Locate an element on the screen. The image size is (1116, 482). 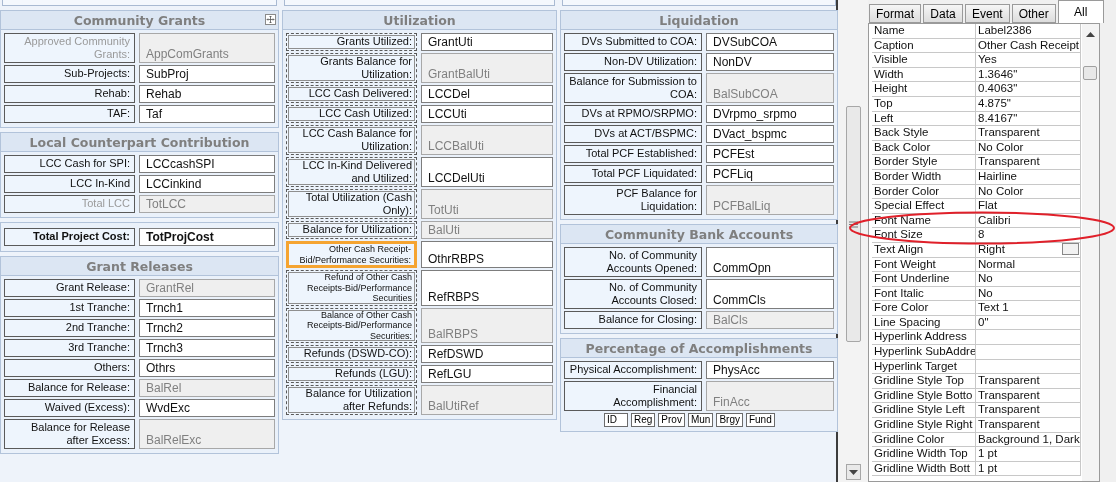
text-field: Taf is located at coordinates (207, 114).